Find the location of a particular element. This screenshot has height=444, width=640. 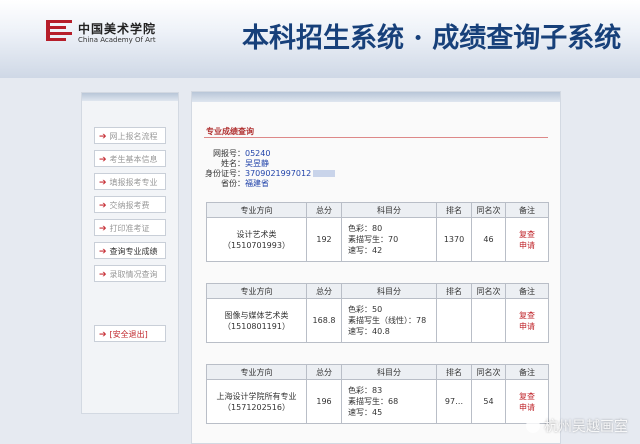

subjects-cell: 色彩：83 素描写生：68 速写：45 is located at coordinates (389, 401).